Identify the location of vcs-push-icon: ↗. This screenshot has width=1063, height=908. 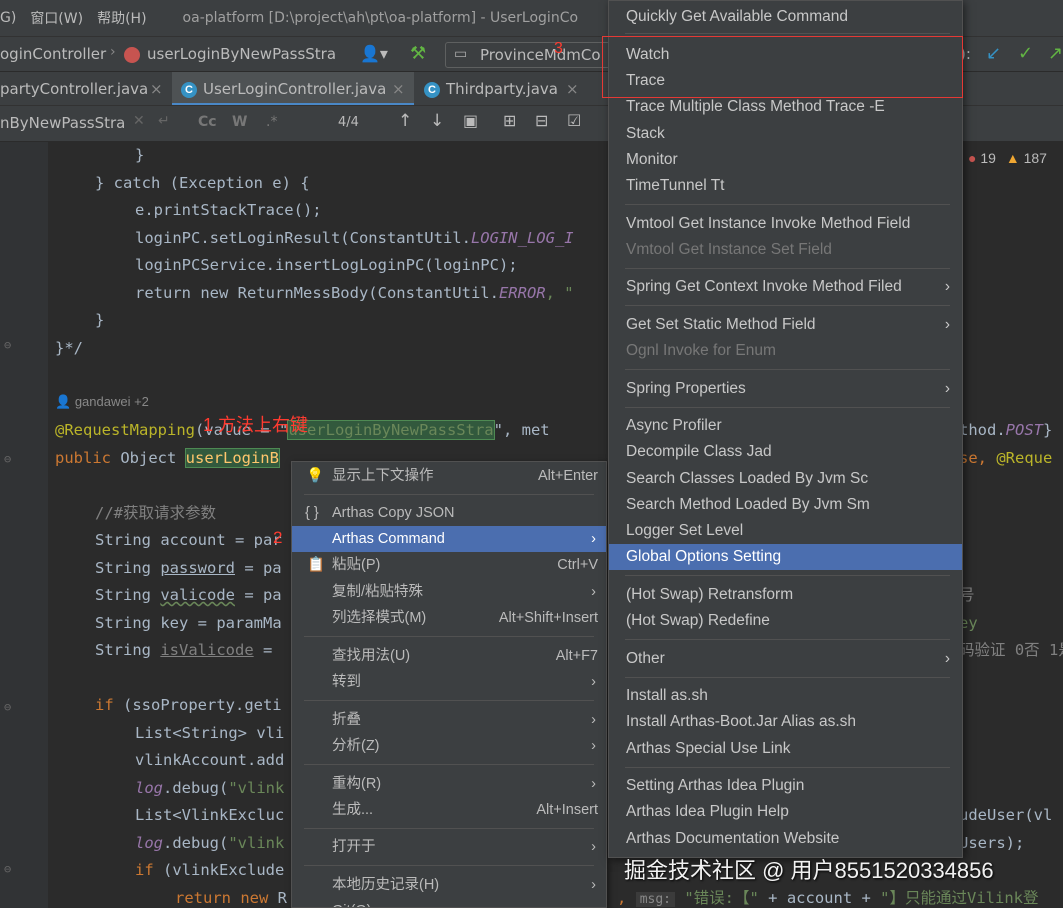
(1055, 53).